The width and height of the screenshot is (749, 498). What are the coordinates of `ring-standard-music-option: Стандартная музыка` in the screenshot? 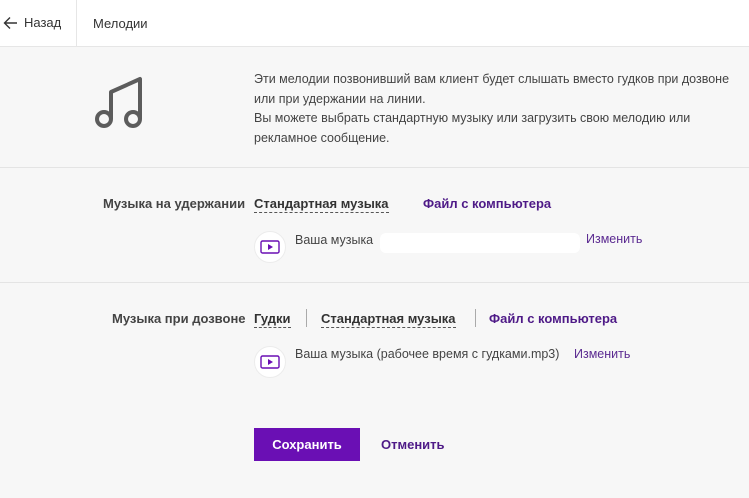 It's located at (388, 319).